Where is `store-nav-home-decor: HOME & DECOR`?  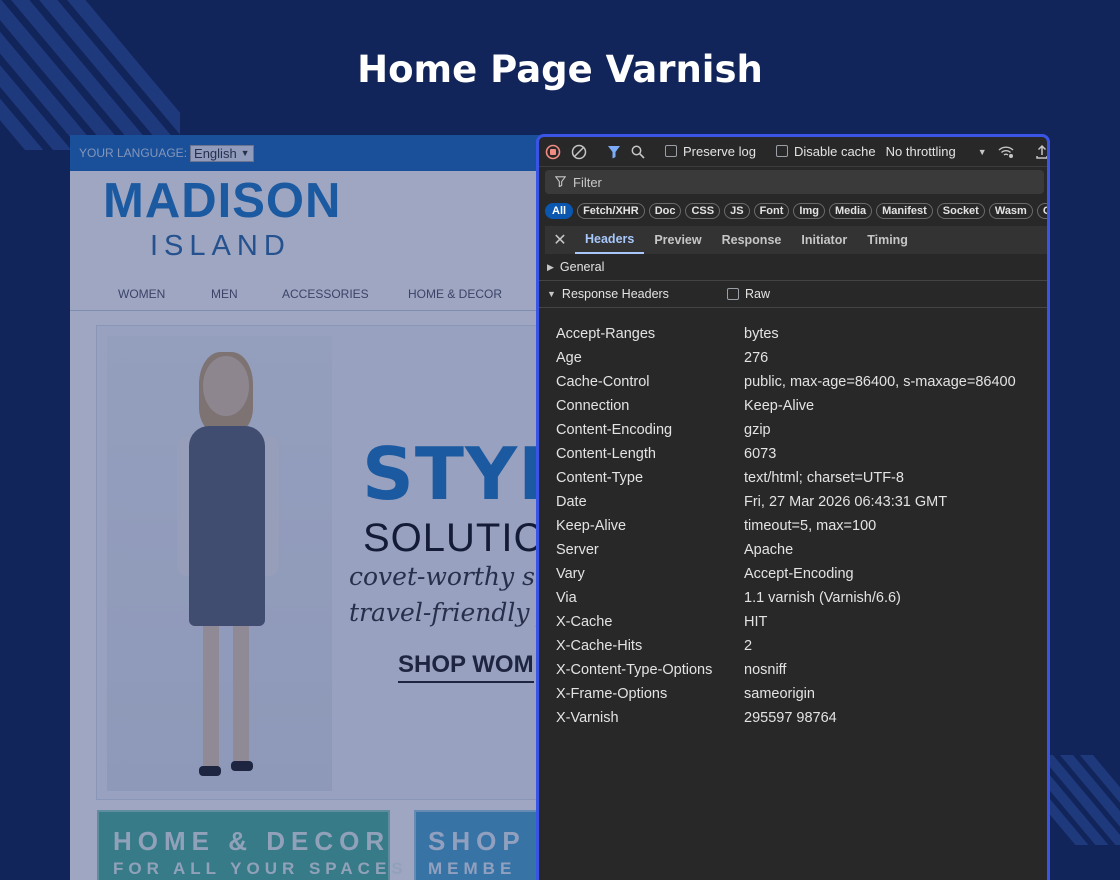
store-nav-home-decor: HOME & DECOR is located at coordinates (455, 294).